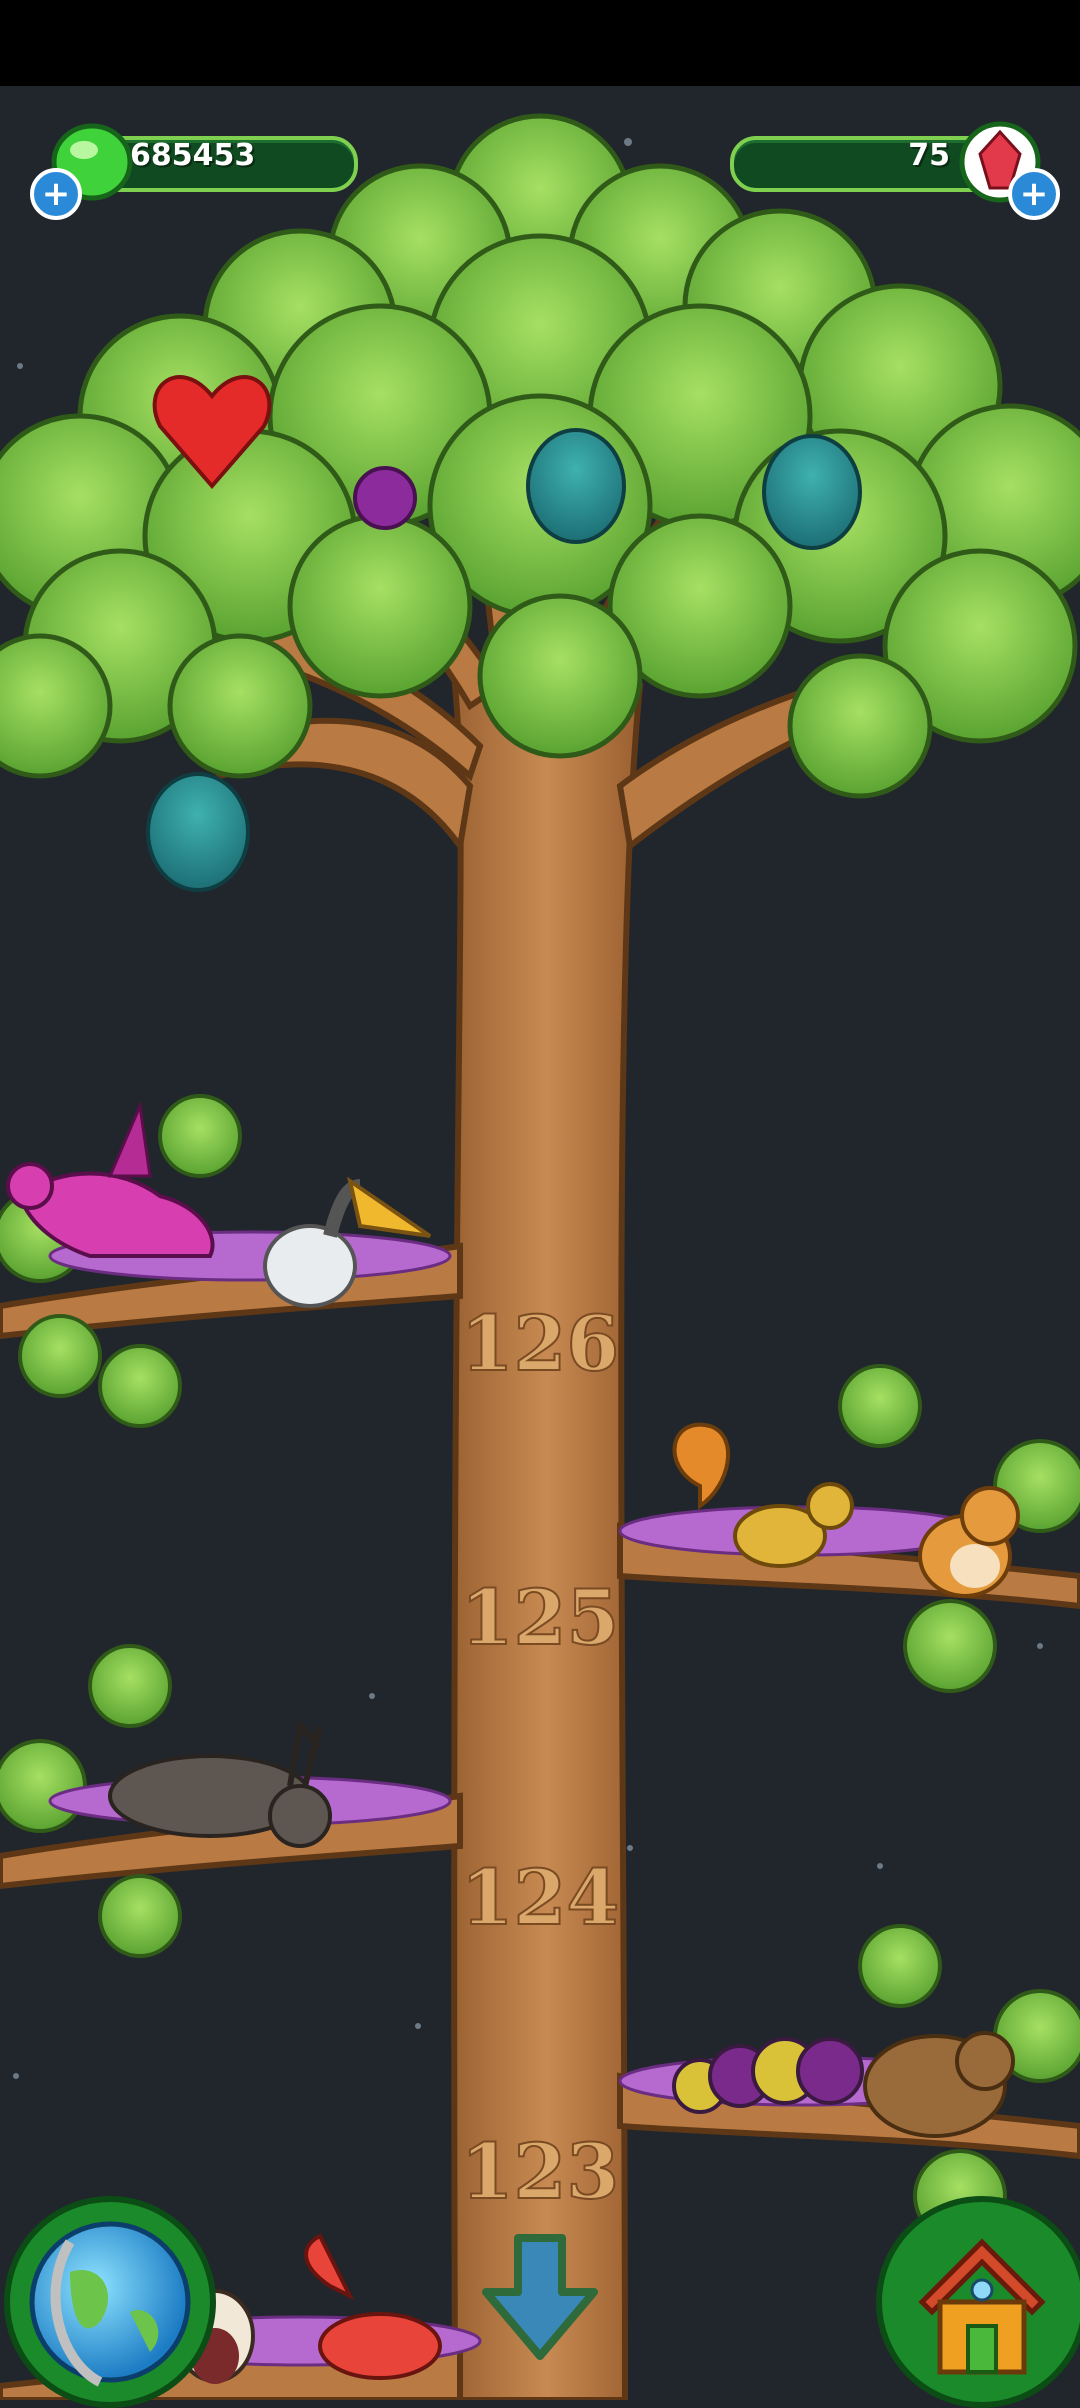 The width and height of the screenshot is (1080, 2408). I want to click on map-button, so click(110, 2302).